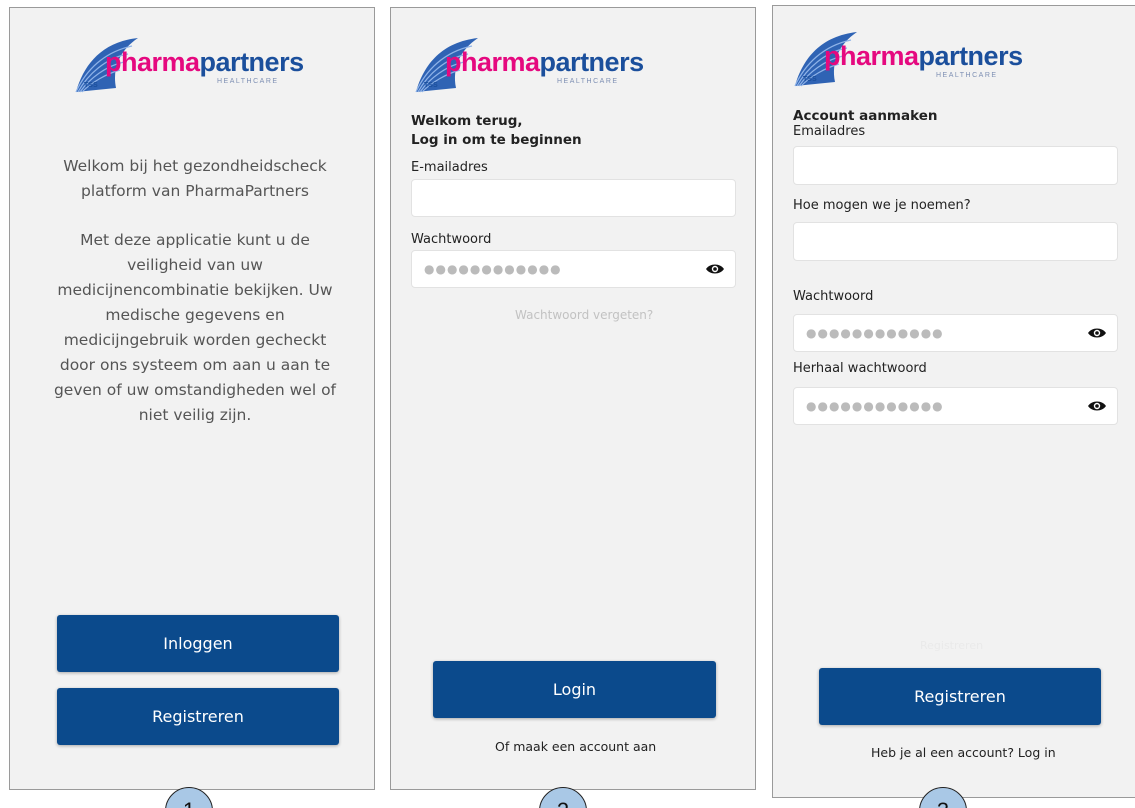  I want to click on instruction-line: Log in om te beginnen, so click(496, 140).